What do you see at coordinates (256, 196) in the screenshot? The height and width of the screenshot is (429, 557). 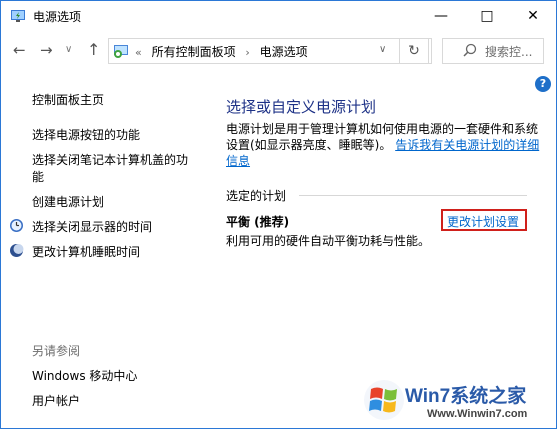 I see `selected-plan-heading: 选定的计划` at bounding box center [256, 196].